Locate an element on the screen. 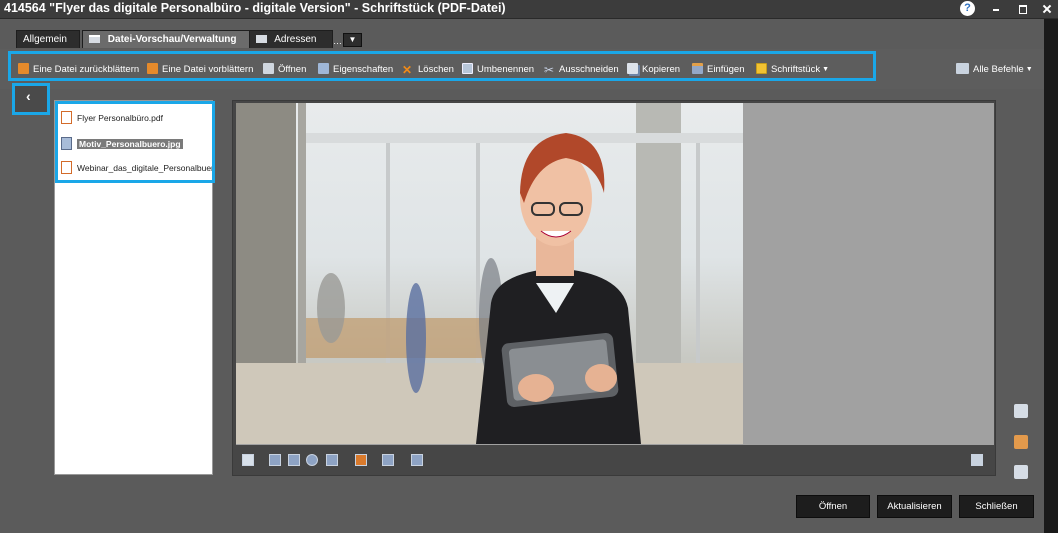  toolbar-label: Ausschneiden is located at coordinates (589, 69).